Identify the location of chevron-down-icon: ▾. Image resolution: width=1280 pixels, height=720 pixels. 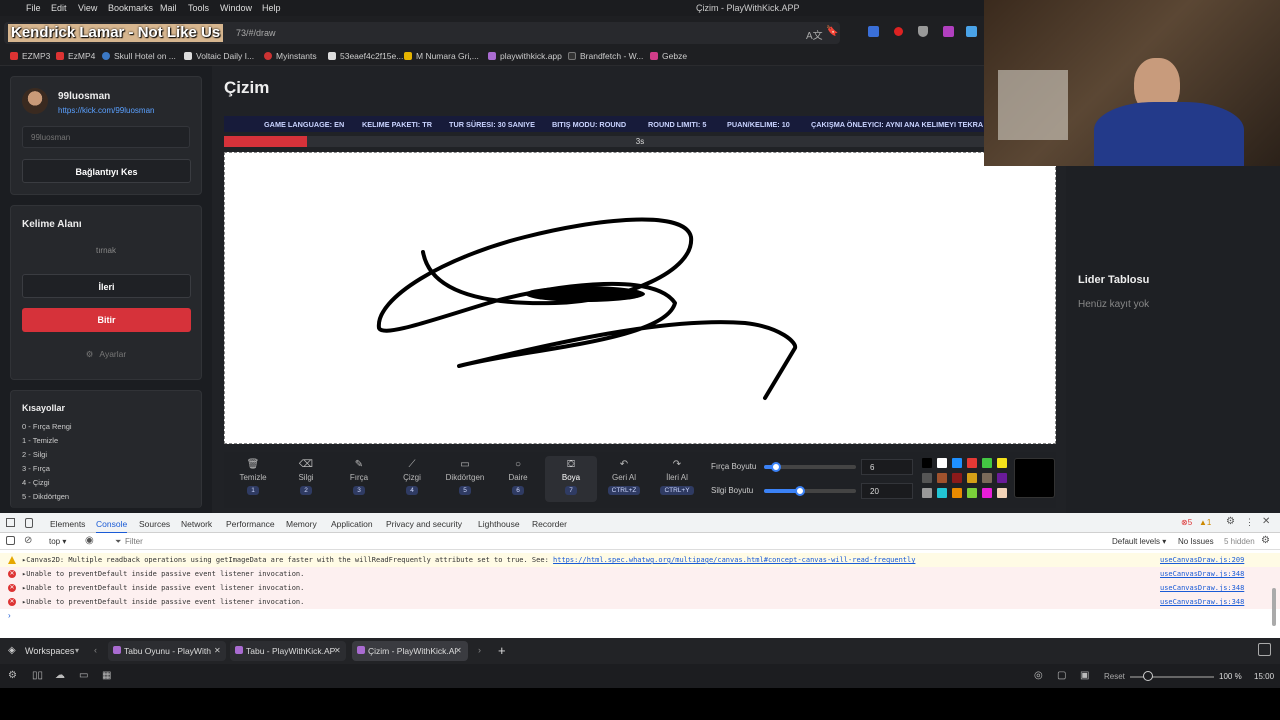
(77, 650).